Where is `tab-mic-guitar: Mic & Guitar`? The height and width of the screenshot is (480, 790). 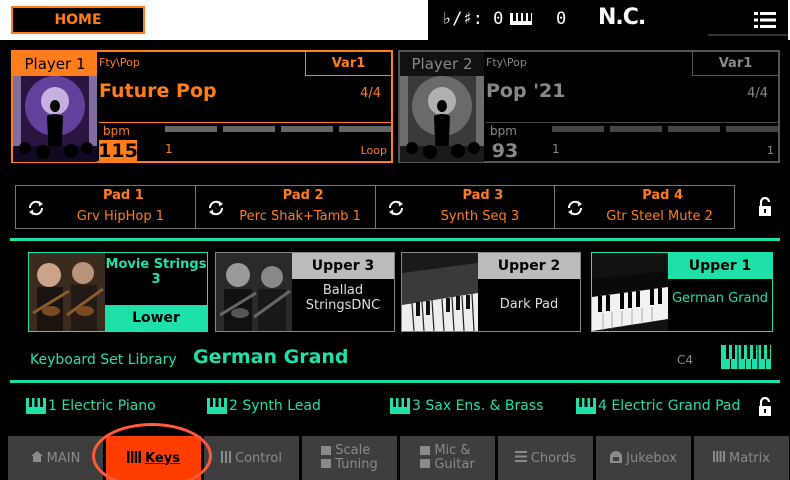 tab-mic-guitar: Mic & Guitar is located at coordinates (447, 458).